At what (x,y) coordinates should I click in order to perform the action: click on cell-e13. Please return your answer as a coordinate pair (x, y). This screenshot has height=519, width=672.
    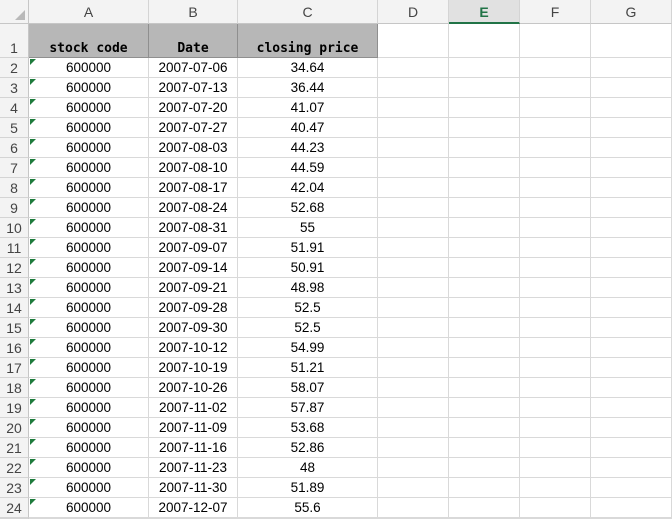
    Looking at the image, I should click on (484, 288).